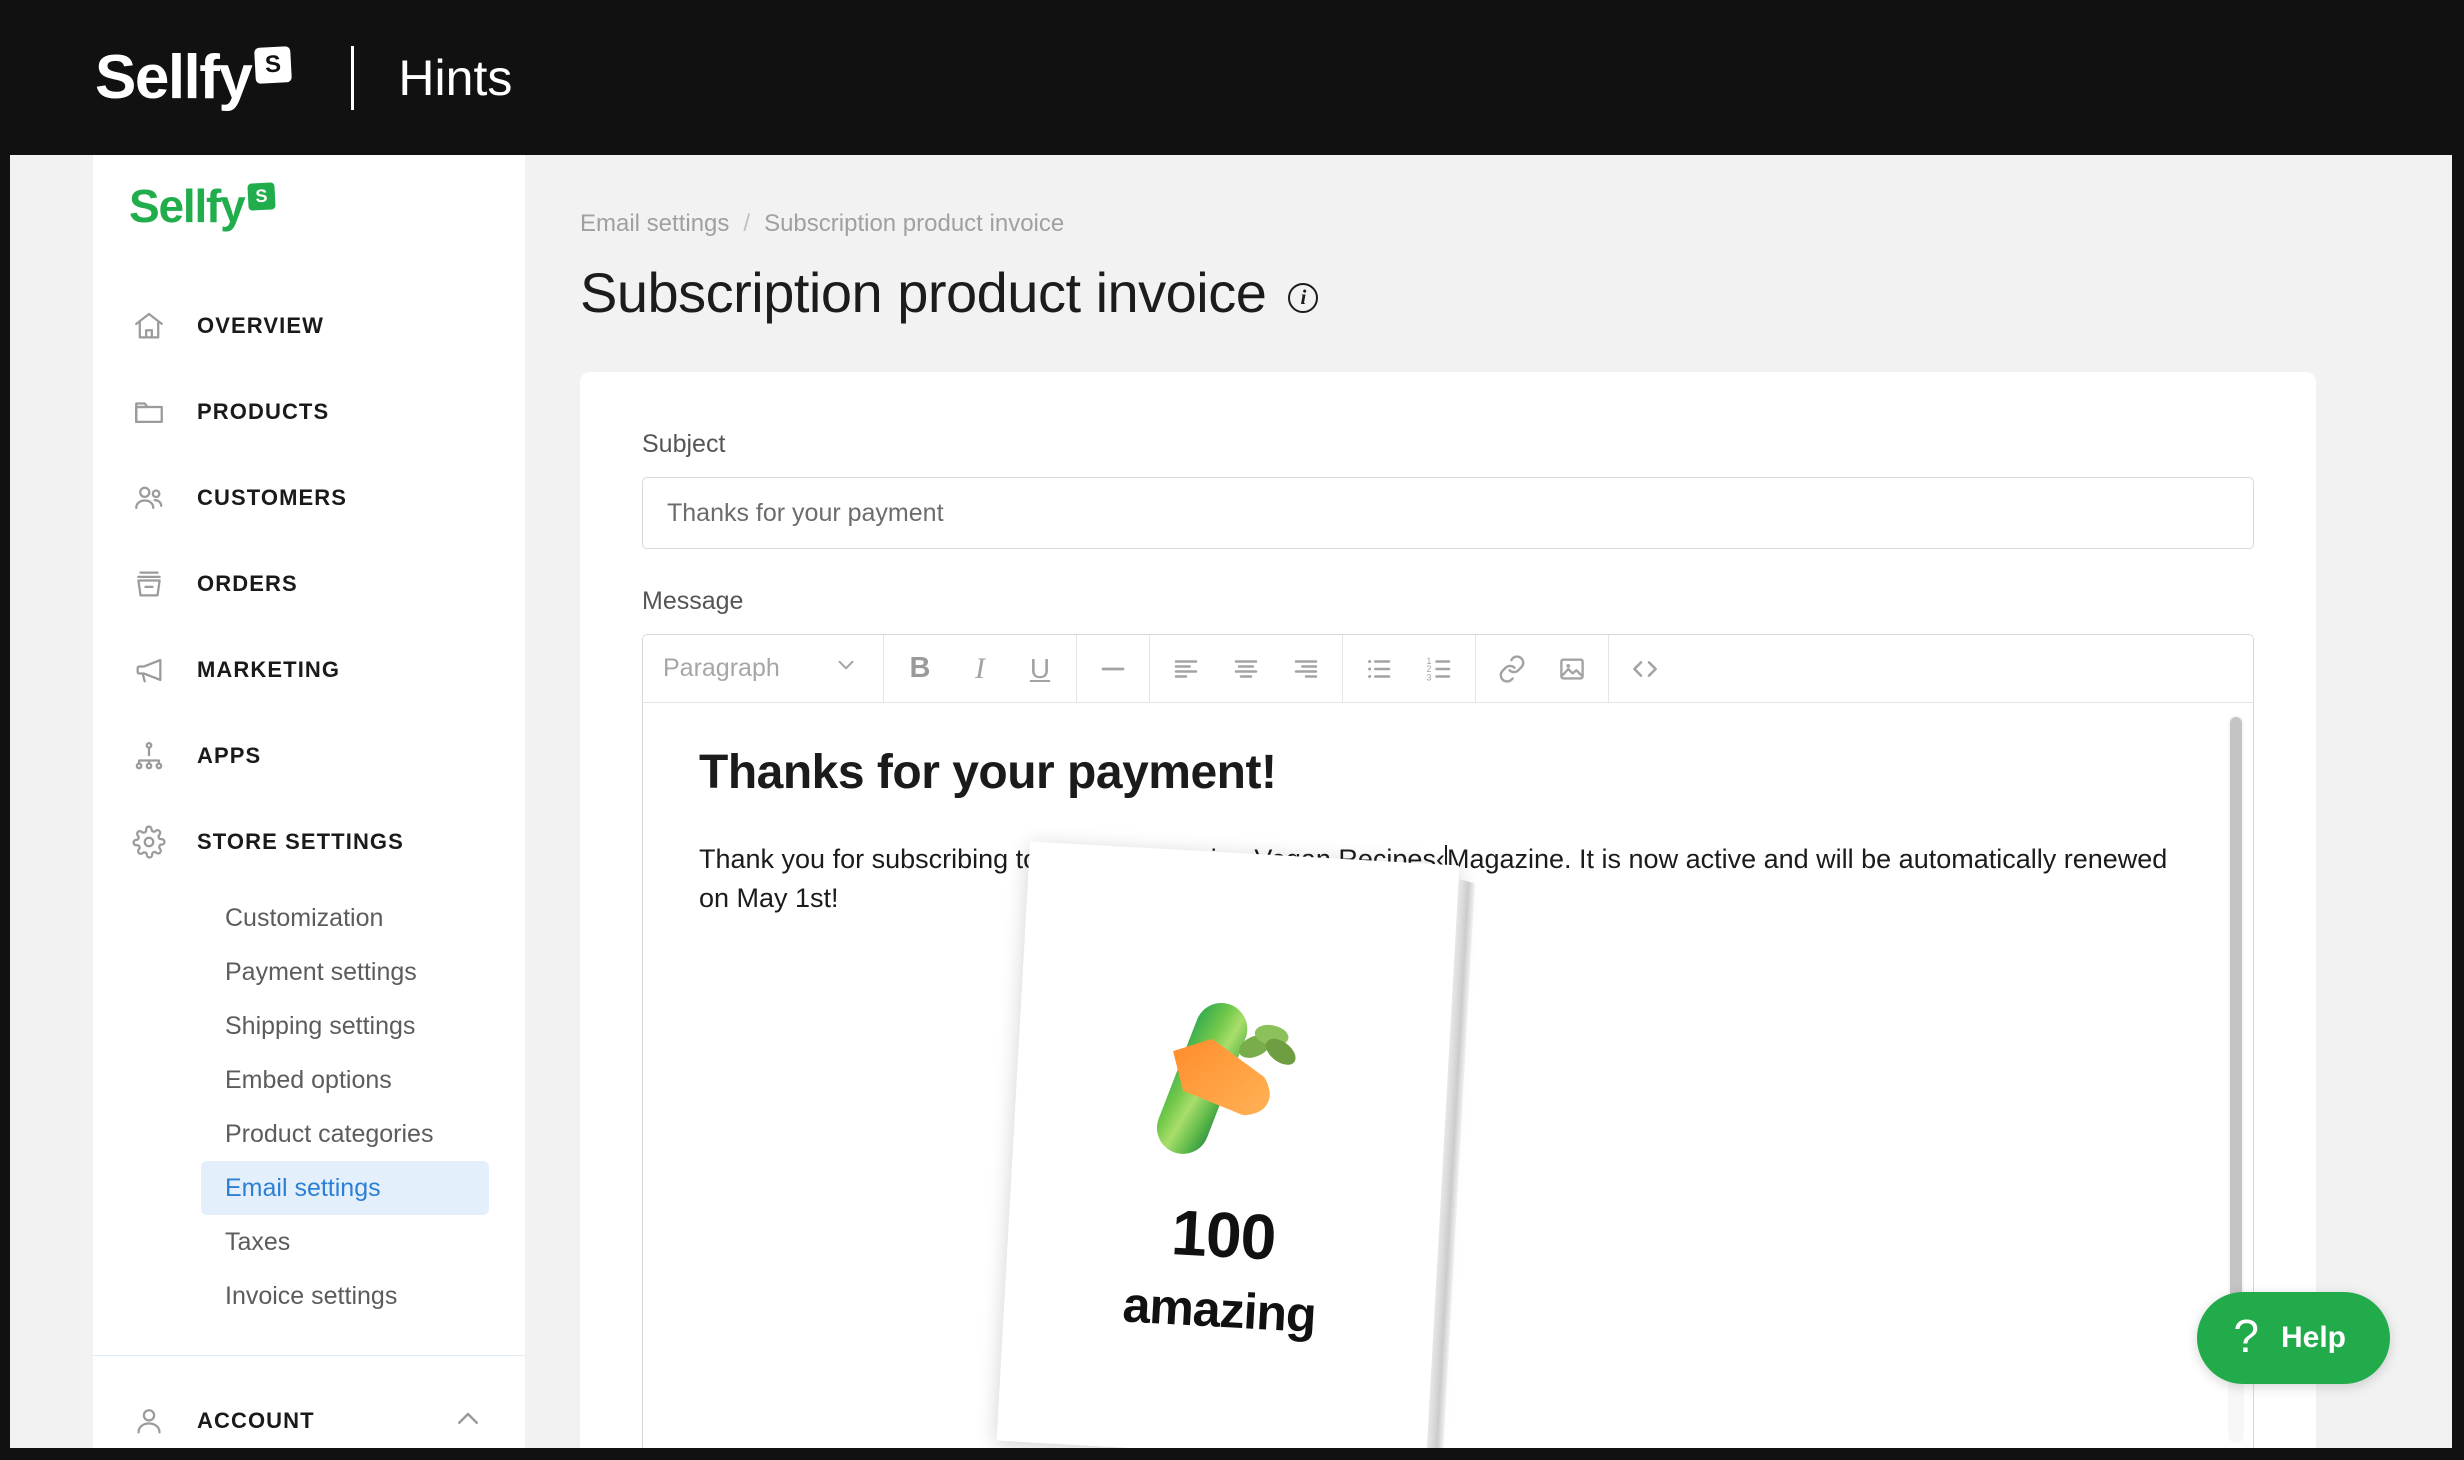 The height and width of the screenshot is (1460, 2464). What do you see at coordinates (2236, 1037) in the screenshot?
I see `editor-scrollbar-thumb` at bounding box center [2236, 1037].